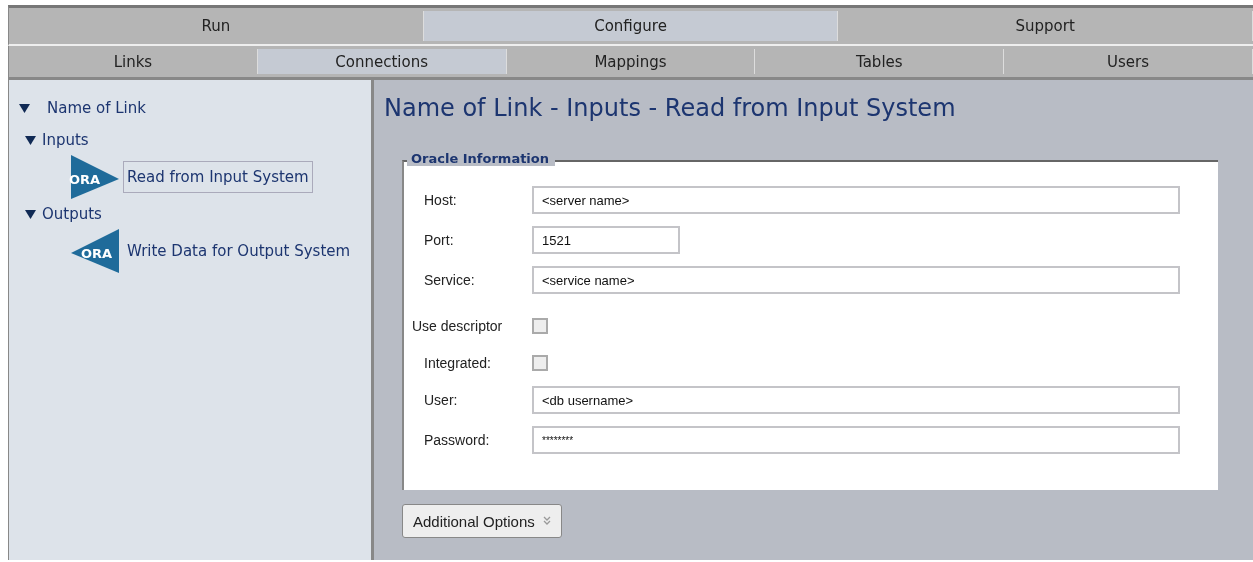 This screenshot has width=1253, height=562. Describe the element at coordinates (439, 240) in the screenshot. I see `field-label: Port:` at that location.